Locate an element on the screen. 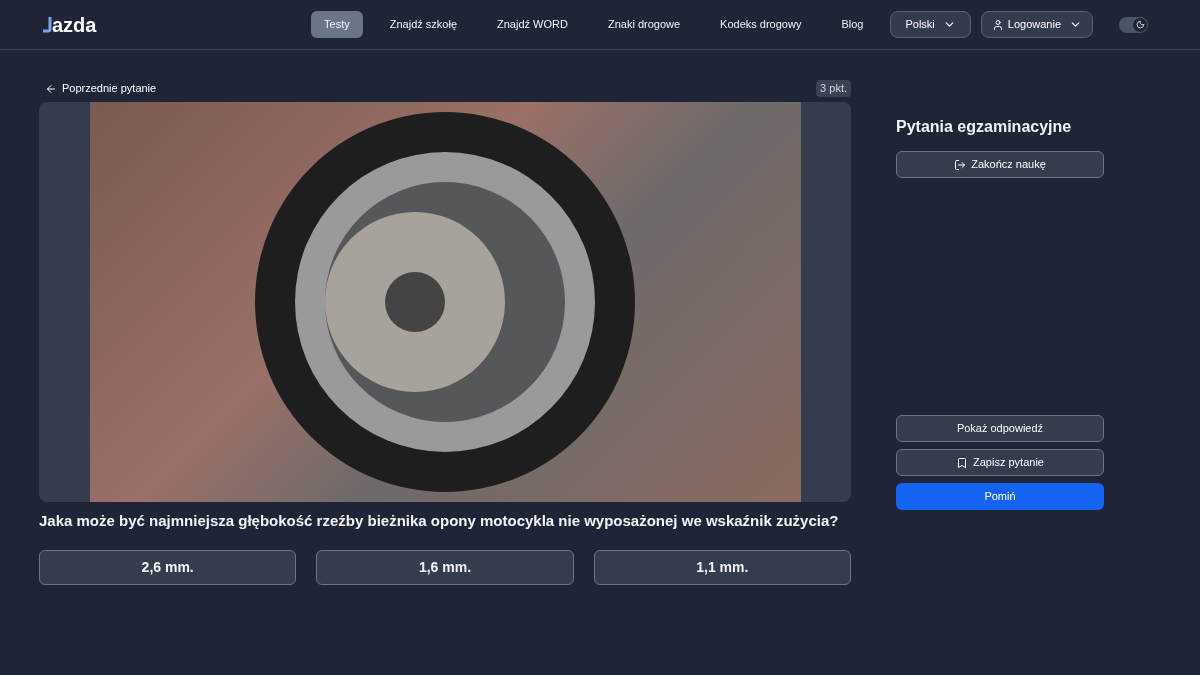 This screenshot has height=675, width=1200. nav-link: Kodeks drogowy is located at coordinates (761, 24).